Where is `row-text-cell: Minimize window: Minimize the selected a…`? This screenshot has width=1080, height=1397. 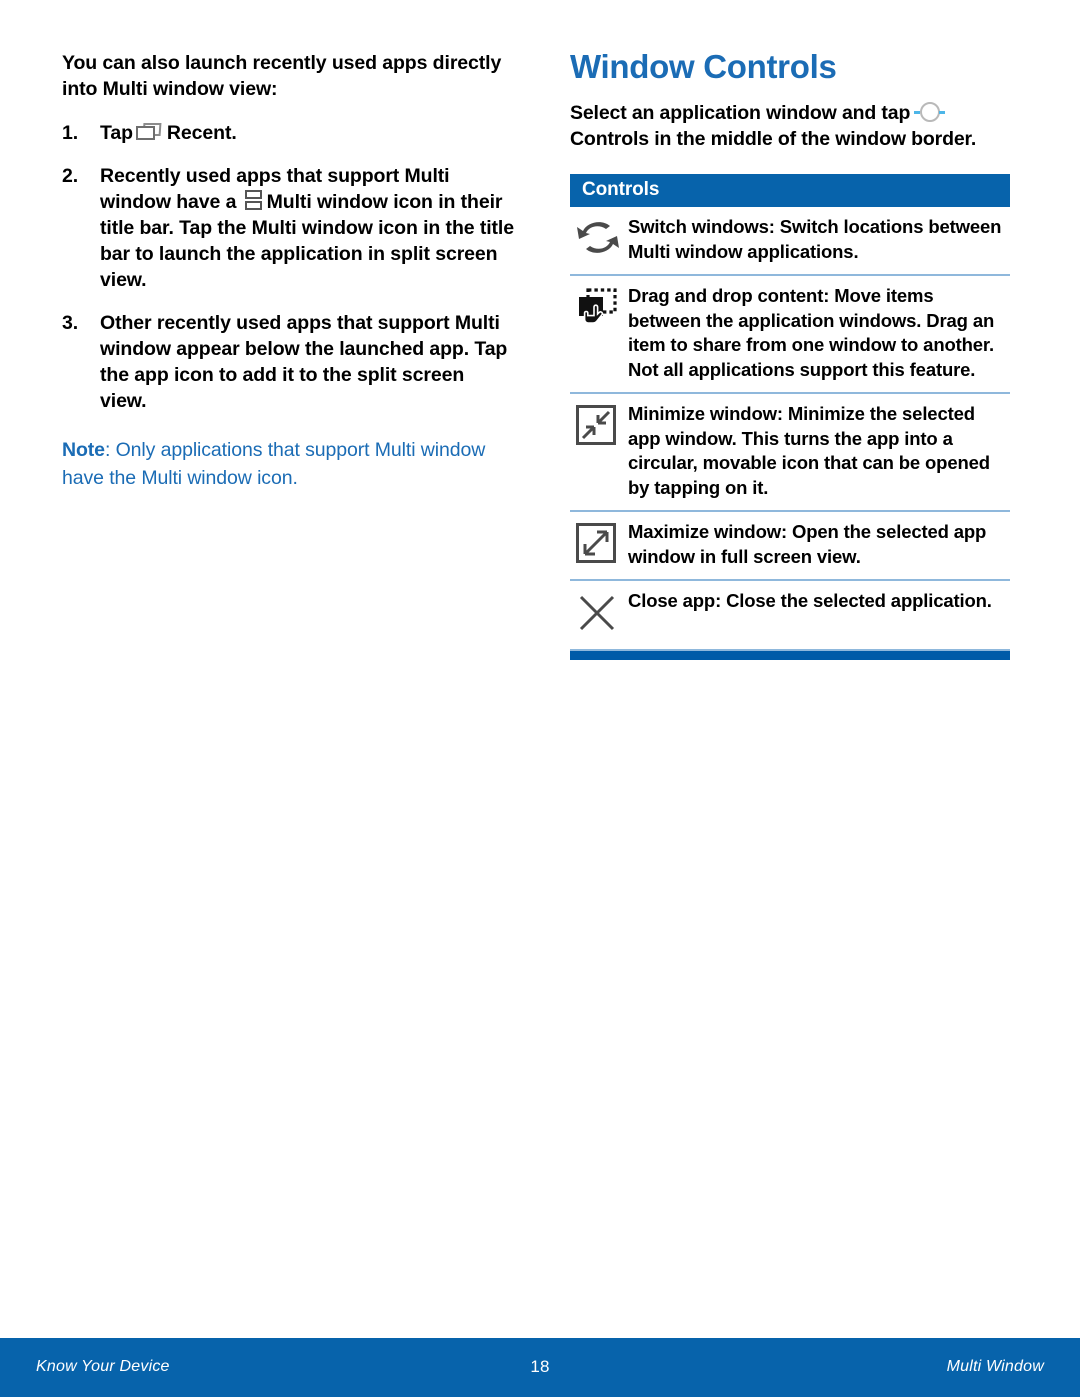 row-text-cell: Minimize window: Minimize the selected a… is located at coordinates (819, 451).